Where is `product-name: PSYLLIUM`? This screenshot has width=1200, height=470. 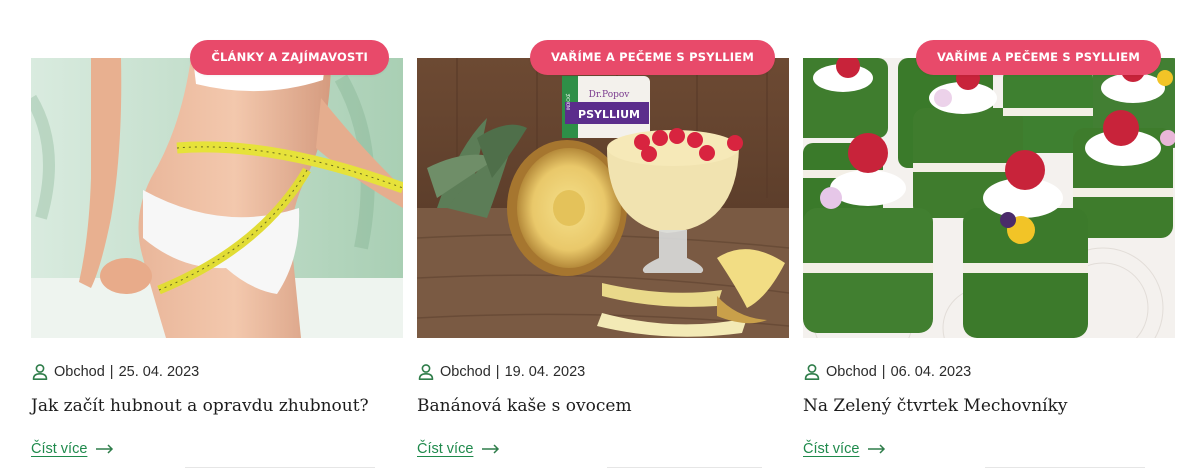
product-name: PSYLLIUM is located at coordinates (609, 114).